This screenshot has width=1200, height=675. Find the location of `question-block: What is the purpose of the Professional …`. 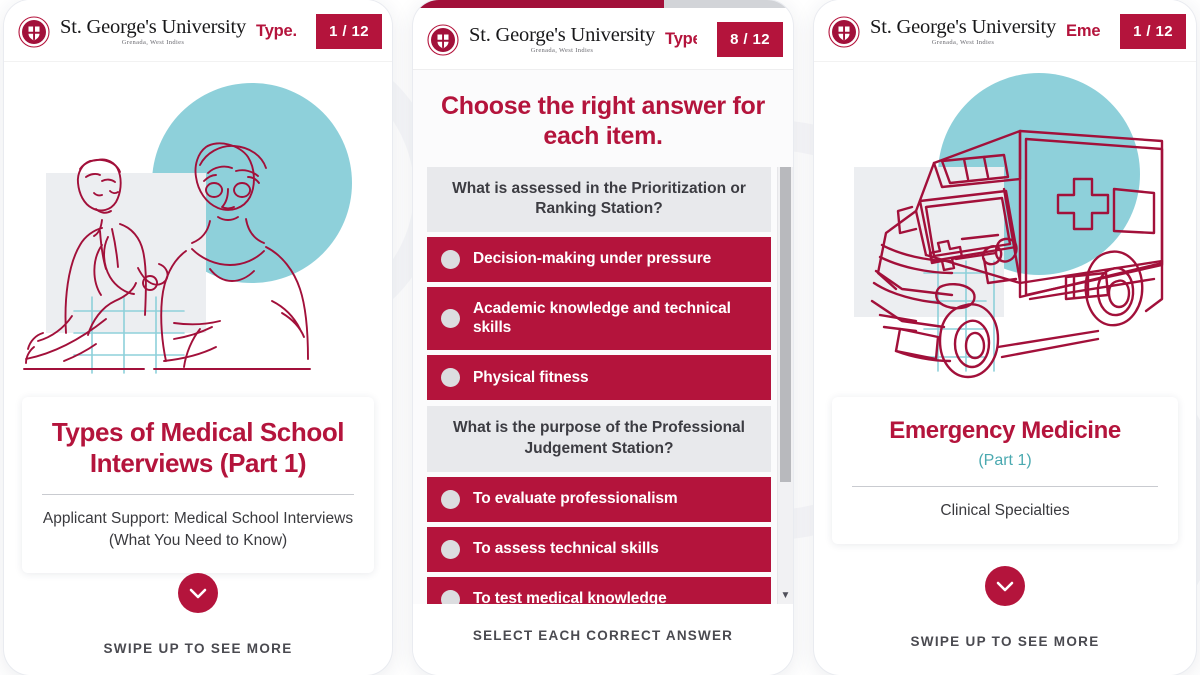

question-block: What is the purpose of the Professional … is located at coordinates (599, 505).